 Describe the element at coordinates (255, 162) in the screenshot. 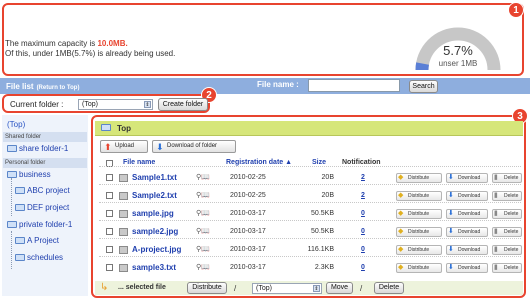

I see `registration-date-label: Registration date` at that location.